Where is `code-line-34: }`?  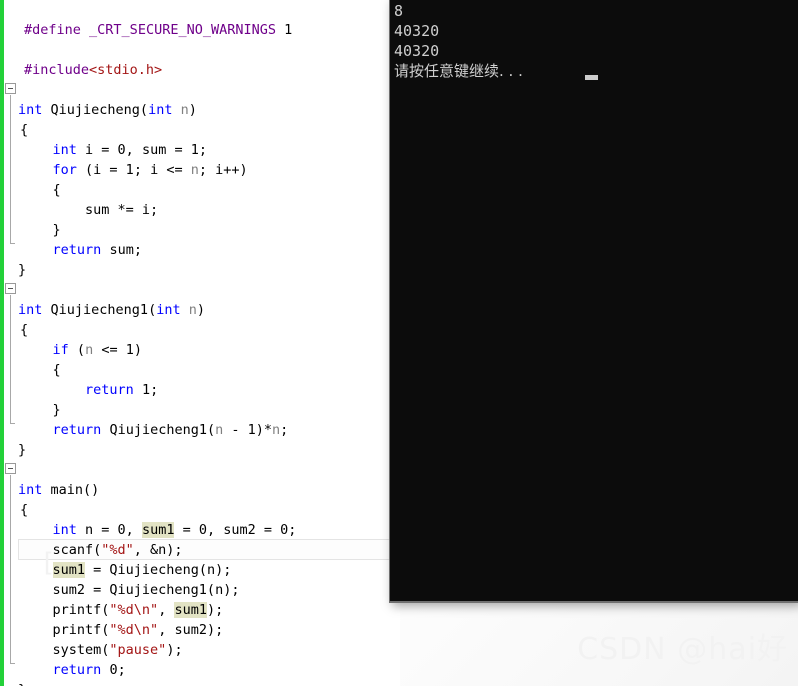
code-line-34: } is located at coordinates (22, 683).